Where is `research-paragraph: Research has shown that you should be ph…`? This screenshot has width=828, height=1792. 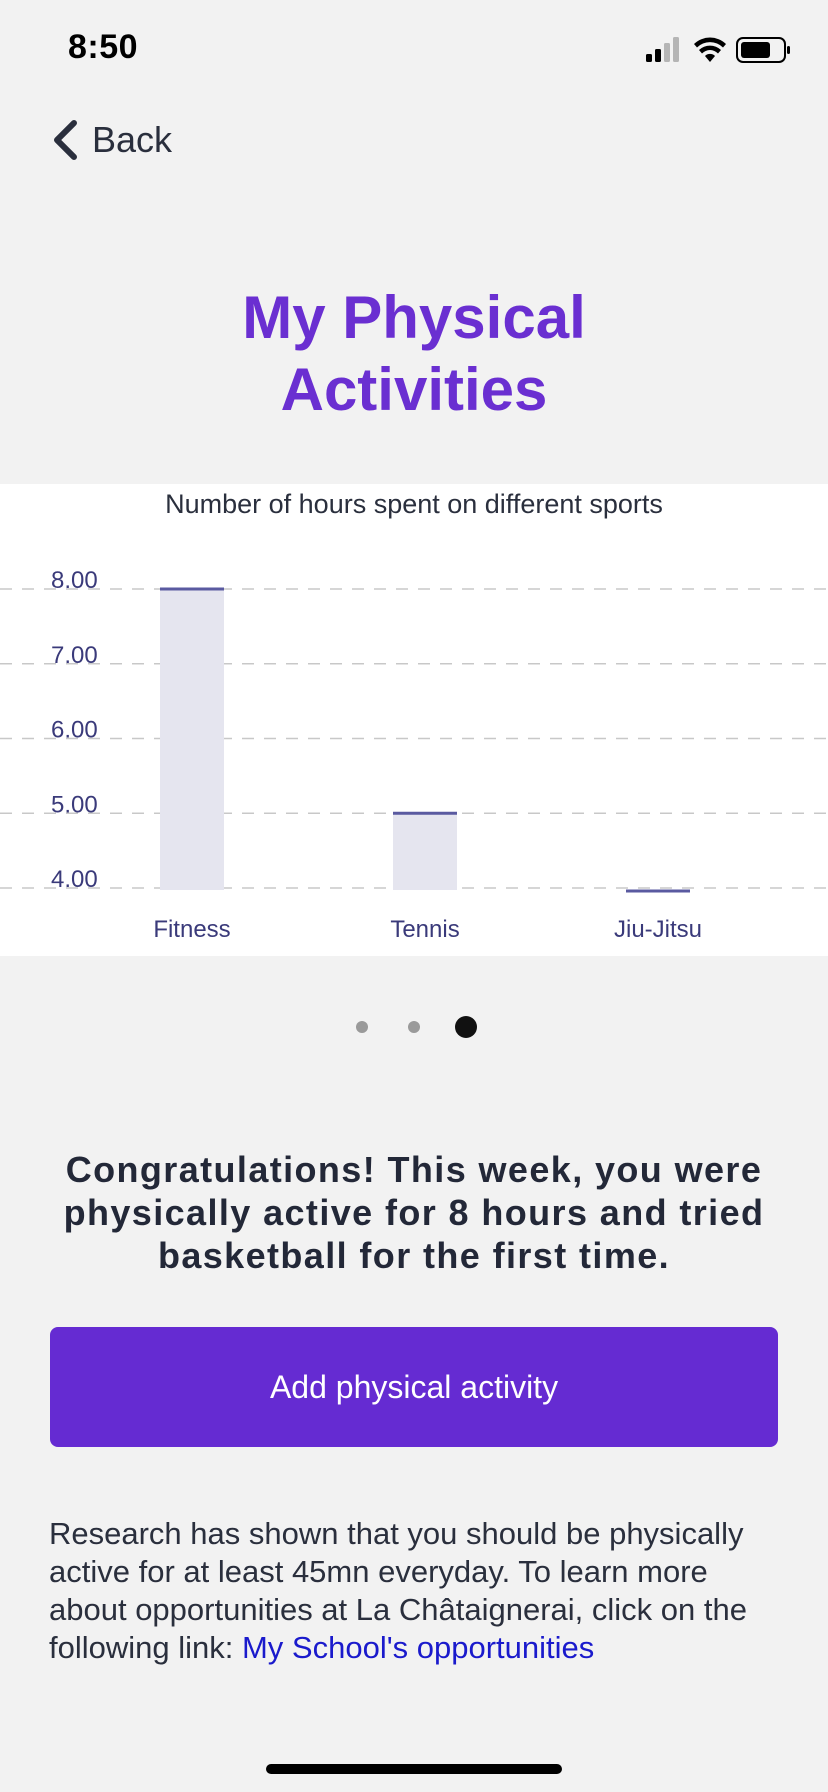 research-paragraph: Research has shown that you should be ph… is located at coordinates (419, 1591).